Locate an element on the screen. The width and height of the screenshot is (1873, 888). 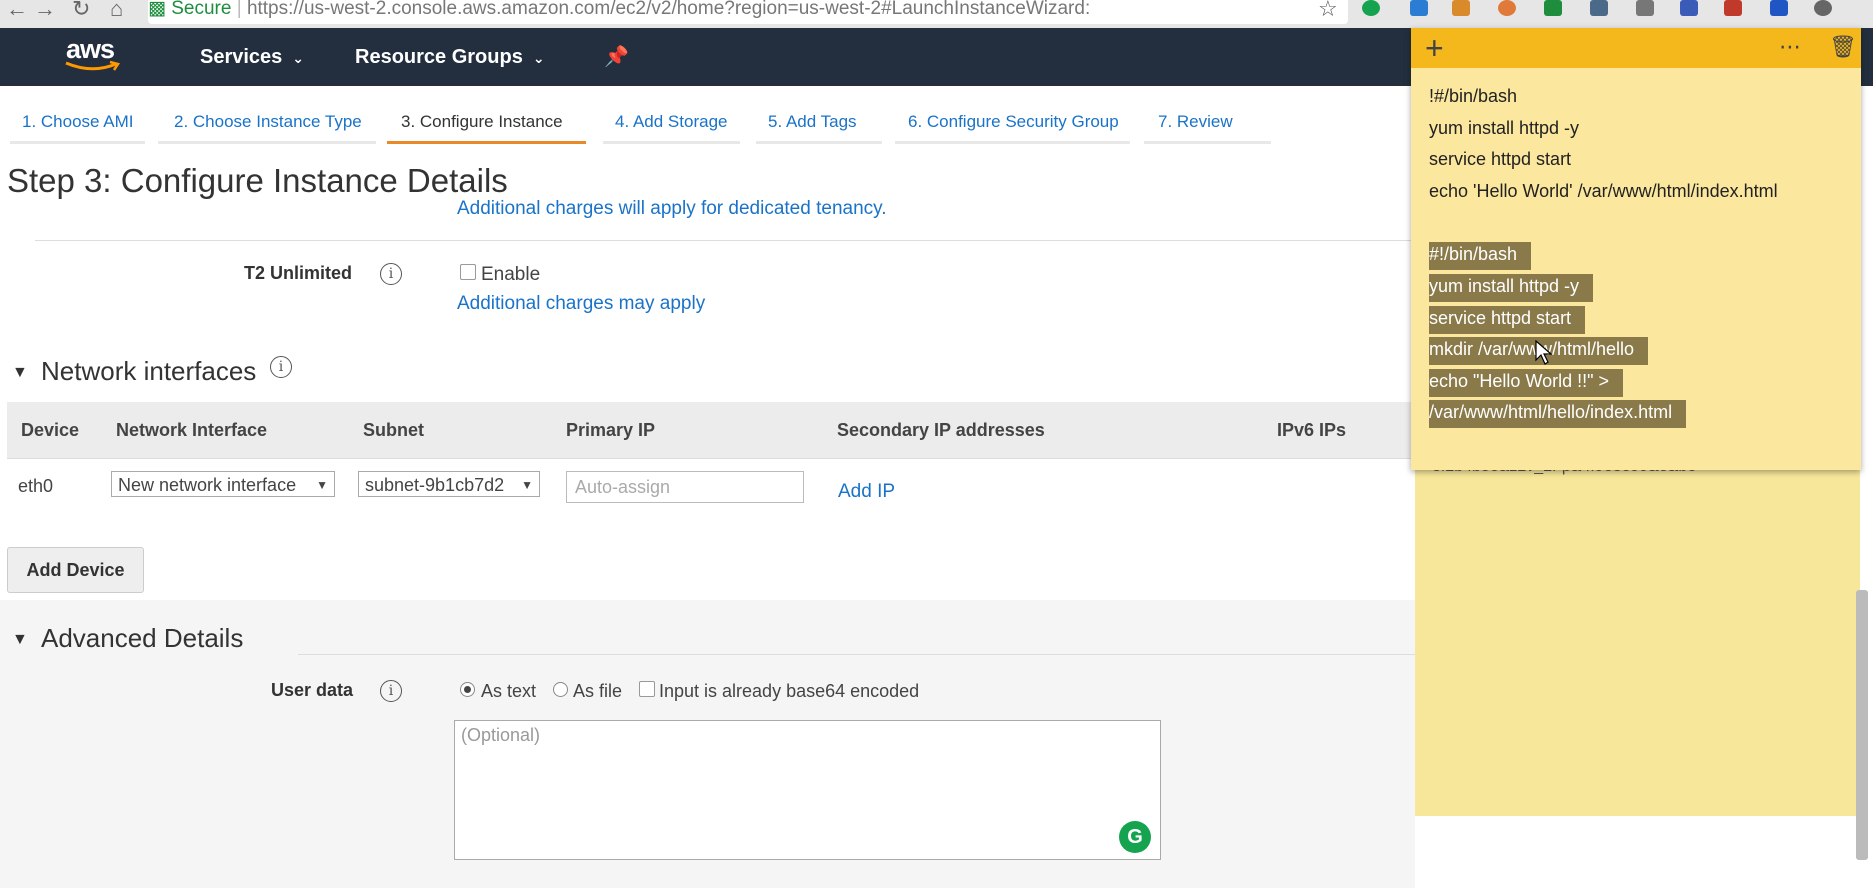
highlighted-note-line: echo "Hello World !!" > is located at coordinates (1526, 383).